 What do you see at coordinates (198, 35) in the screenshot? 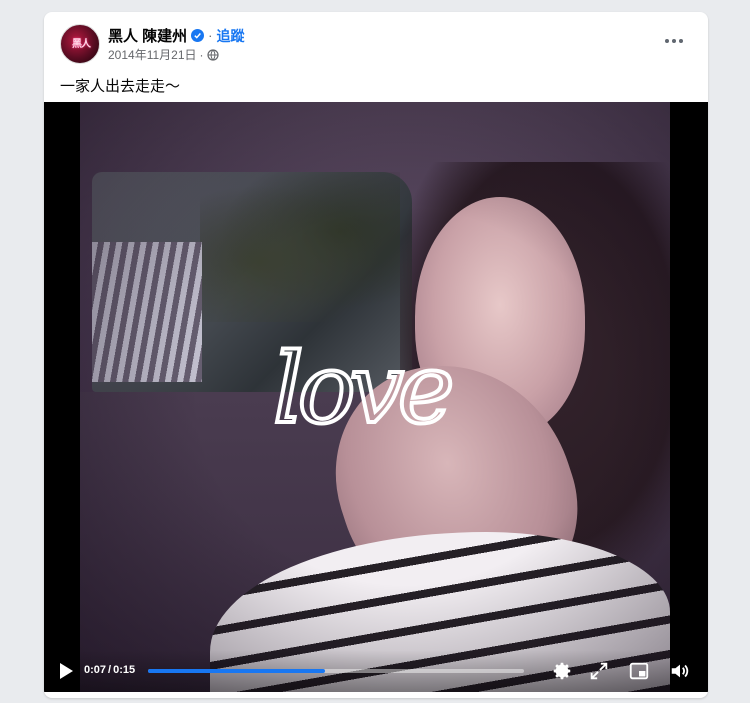
I see `verified-badge-icon` at bounding box center [198, 35].